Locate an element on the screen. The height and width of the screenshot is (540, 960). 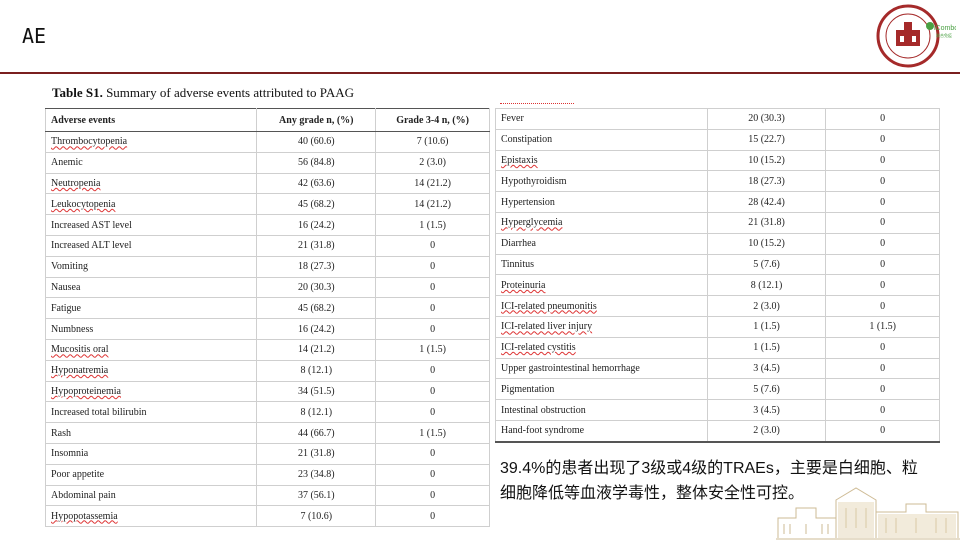
event-name-cell: Rash is located at coordinates (151, 433).